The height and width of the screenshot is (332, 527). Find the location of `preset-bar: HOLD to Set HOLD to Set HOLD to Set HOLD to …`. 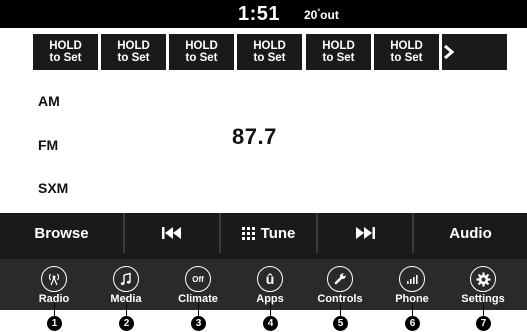

preset-bar: HOLD to Set HOLD to Set HOLD to Set HOLD to … is located at coordinates (263, 52).